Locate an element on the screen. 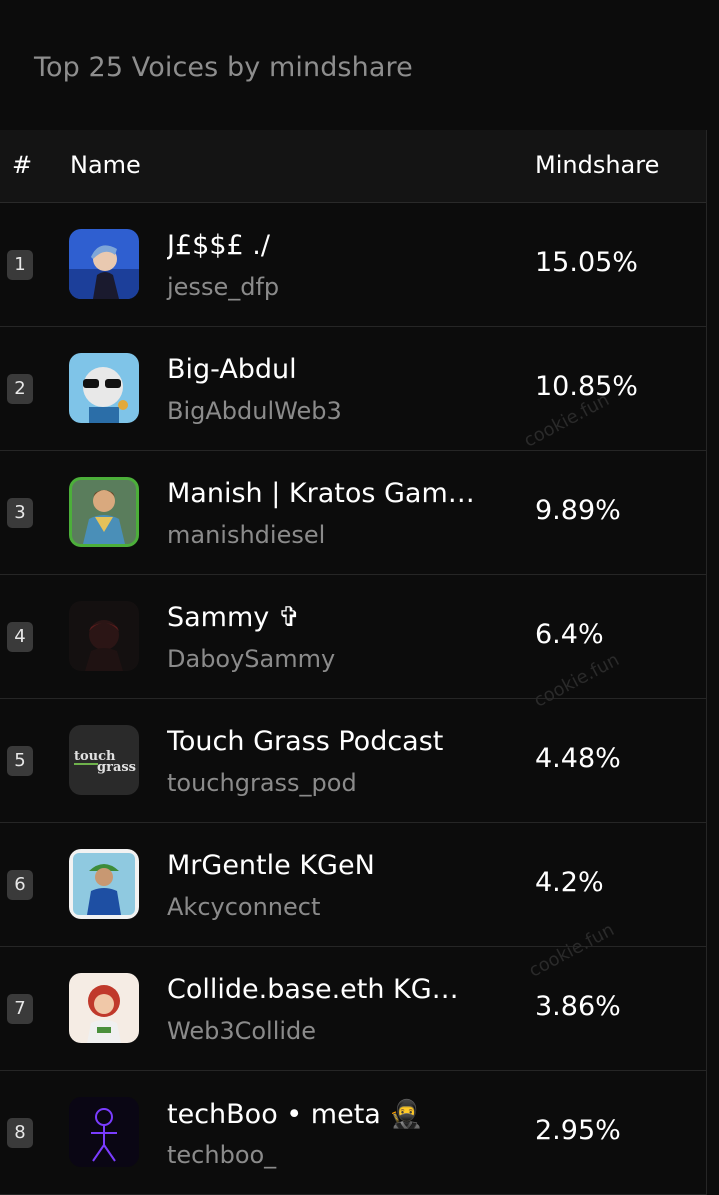 This screenshot has width=719, height=1195. rank-badge: 3 is located at coordinates (20, 513).